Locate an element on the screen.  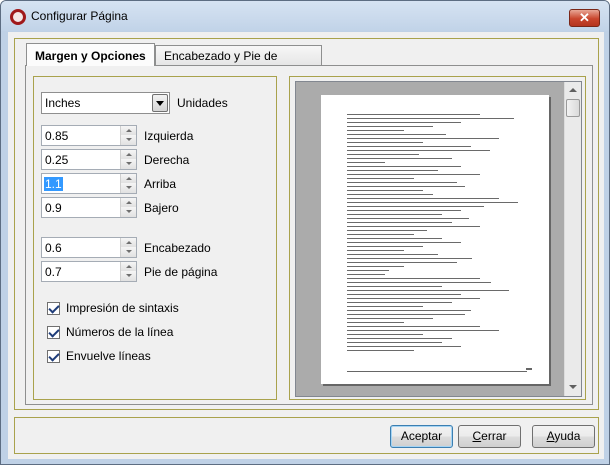
header-margin-stepper: 0.6 is located at coordinates (89, 247).